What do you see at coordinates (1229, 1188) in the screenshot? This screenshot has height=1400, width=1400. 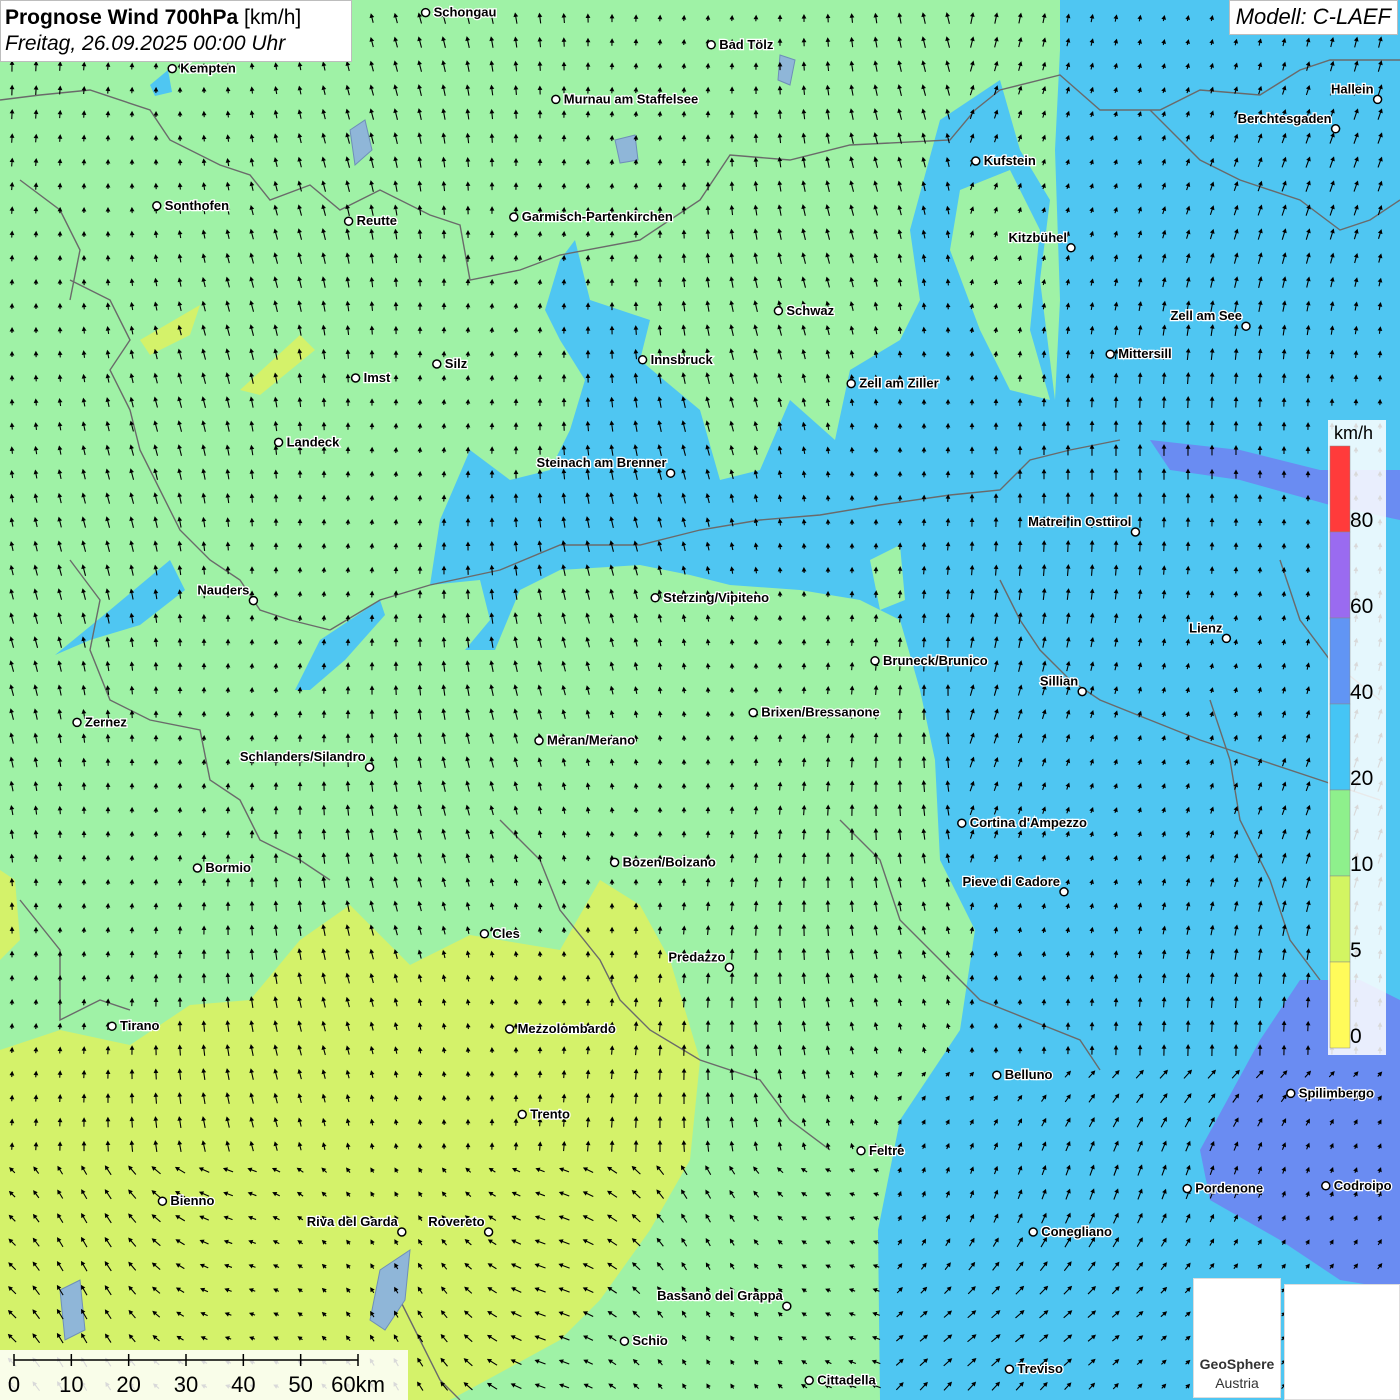 I see `place-label: Pordenone` at bounding box center [1229, 1188].